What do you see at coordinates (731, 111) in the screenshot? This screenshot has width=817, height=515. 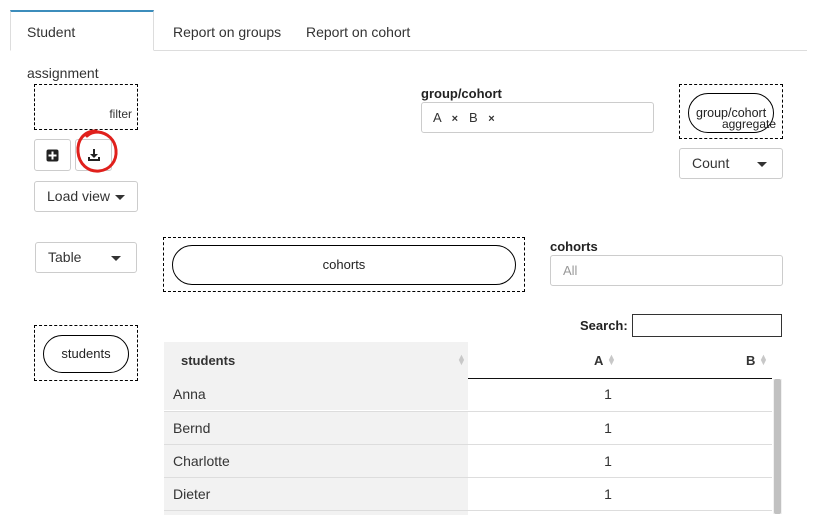 I see `aggregate-drop-zone: group/cohort aggregate` at bounding box center [731, 111].